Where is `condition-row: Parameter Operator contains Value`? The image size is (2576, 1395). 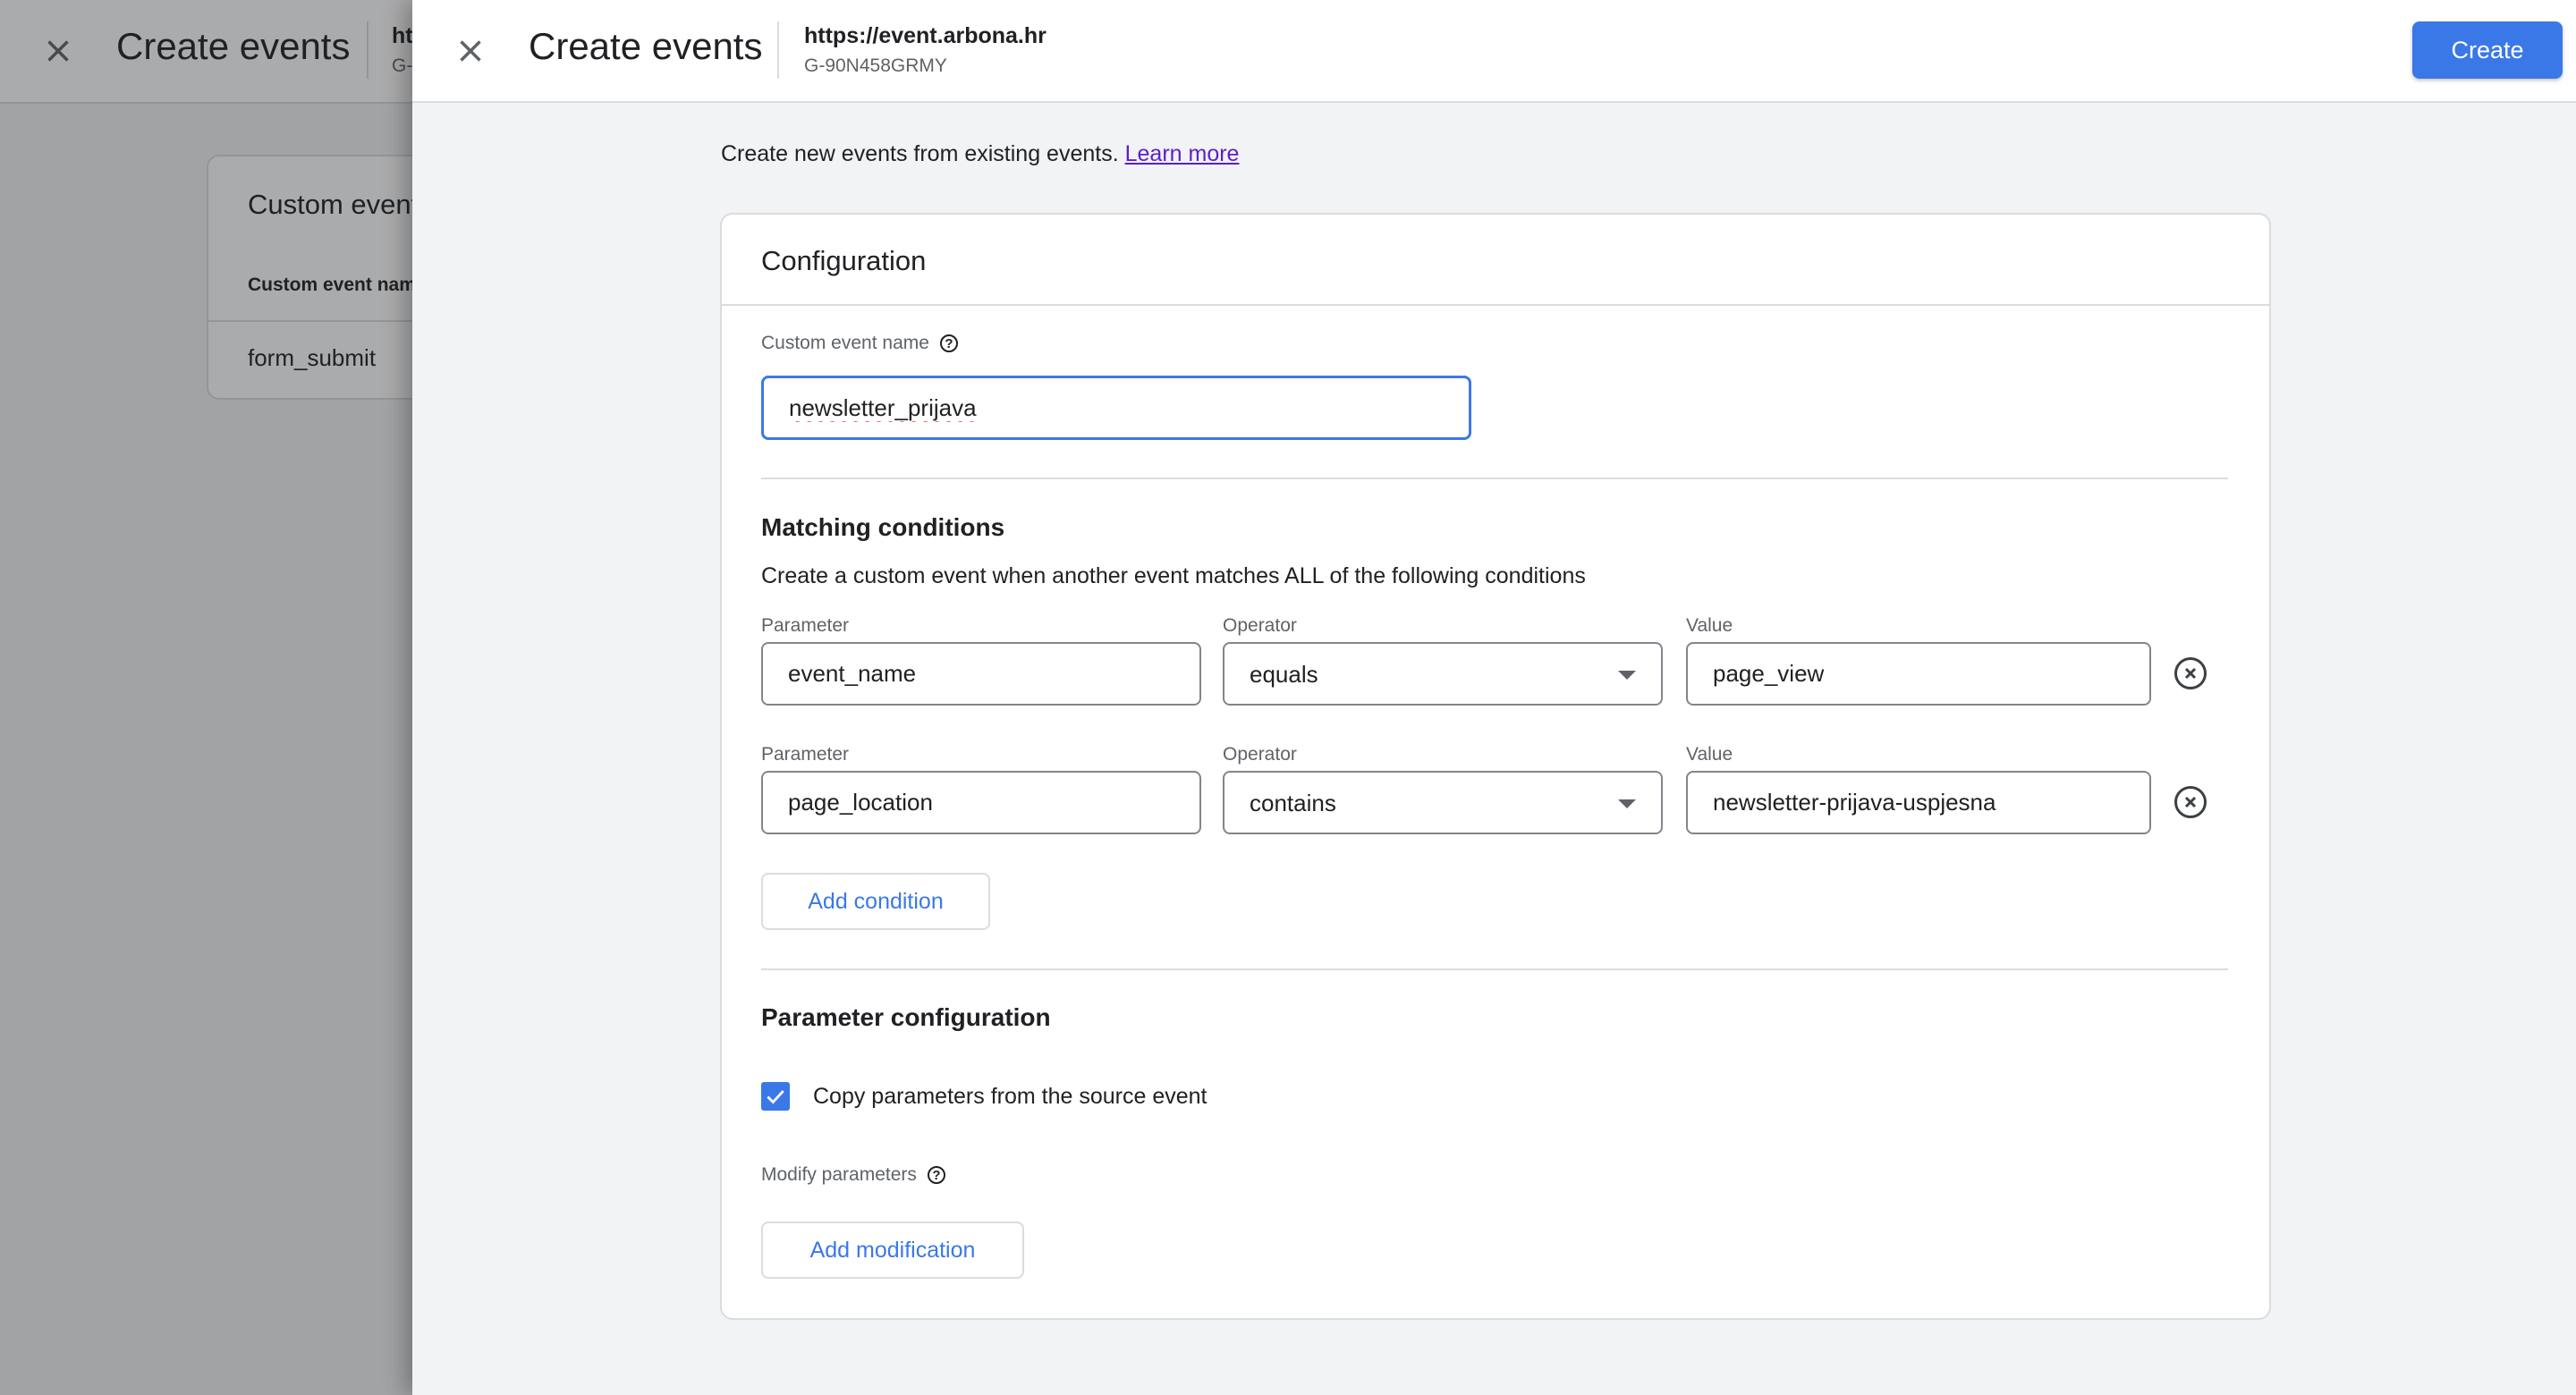 condition-row: Parameter Operator contains Value is located at coordinates (1503, 793).